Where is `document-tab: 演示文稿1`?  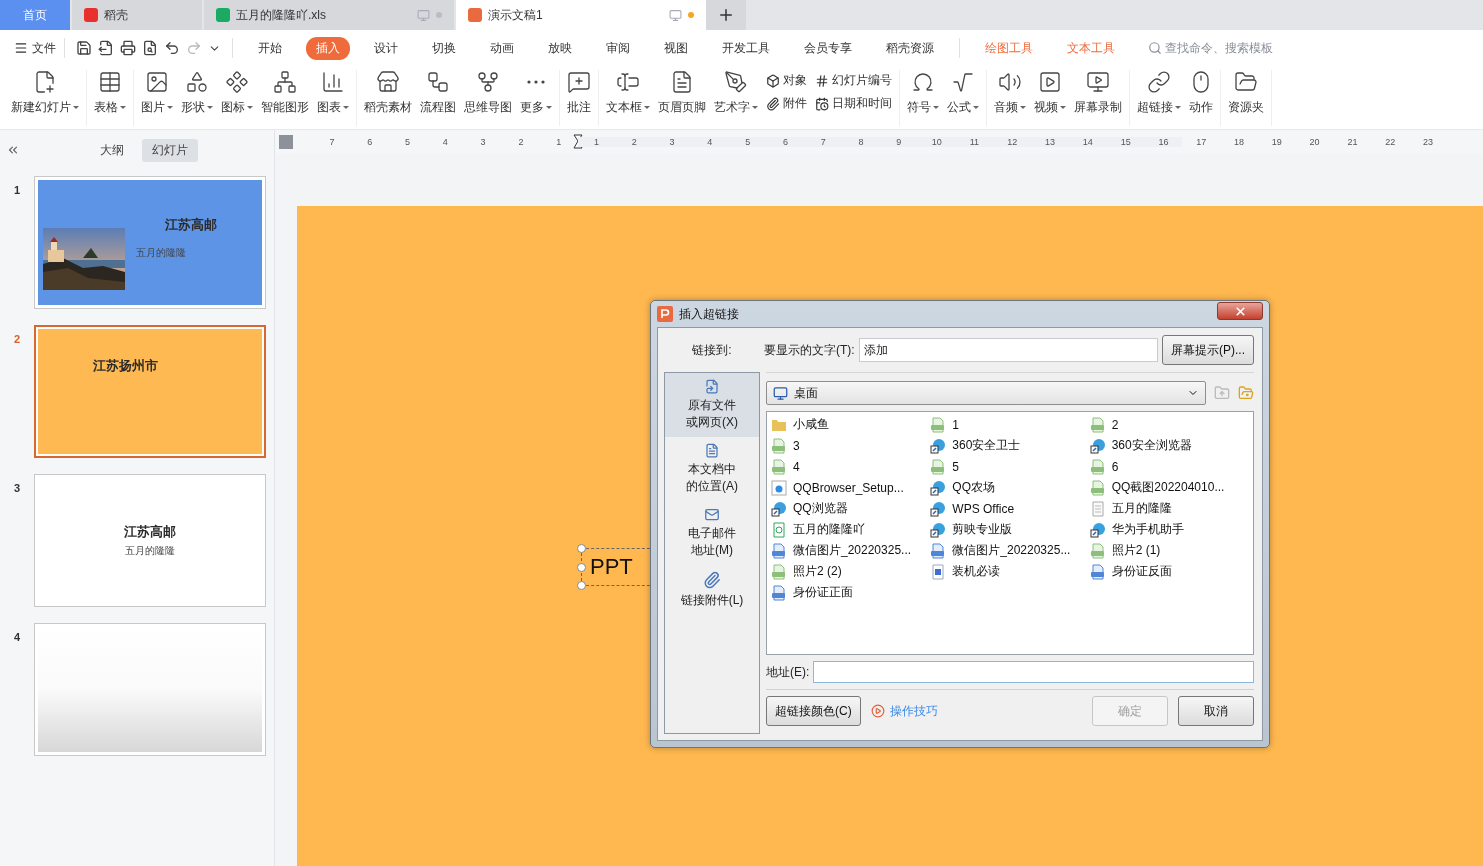
document-tab: 演示文稿1 is located at coordinates (581, 15).